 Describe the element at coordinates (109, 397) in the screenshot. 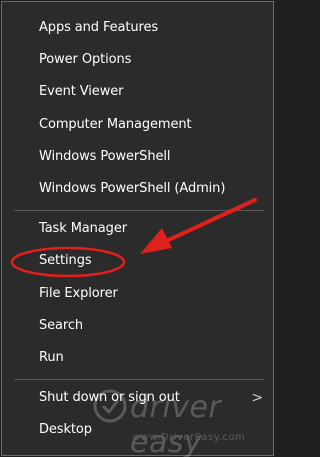

I see `menu-item-label: Shut down or sign out` at that location.